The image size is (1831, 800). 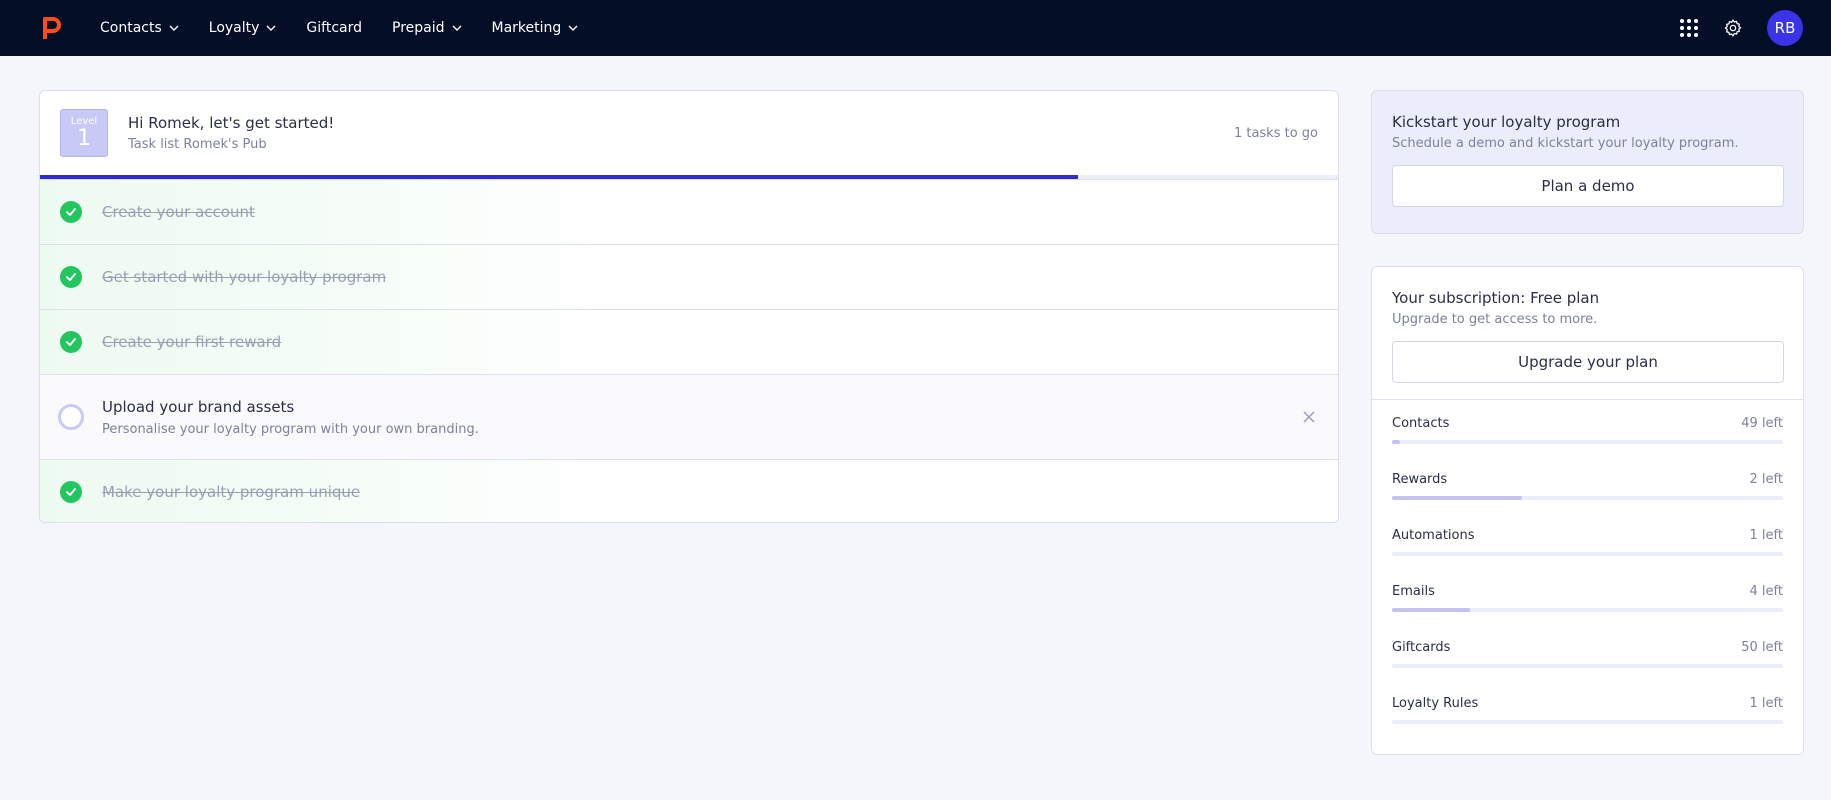 I want to click on nav-giftcard: Giftcard, so click(x=334, y=28).